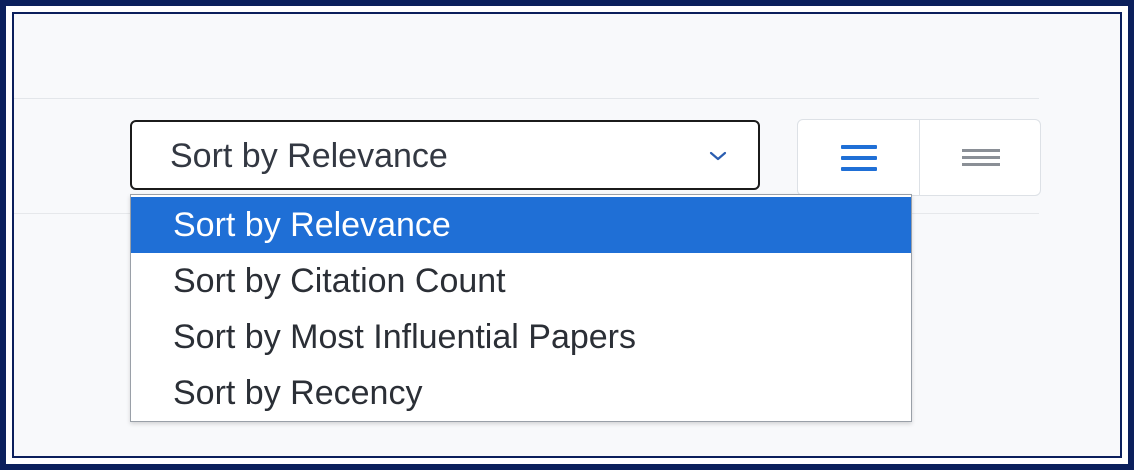 The image size is (1134, 470). I want to click on chevron-down-icon, so click(718, 156).